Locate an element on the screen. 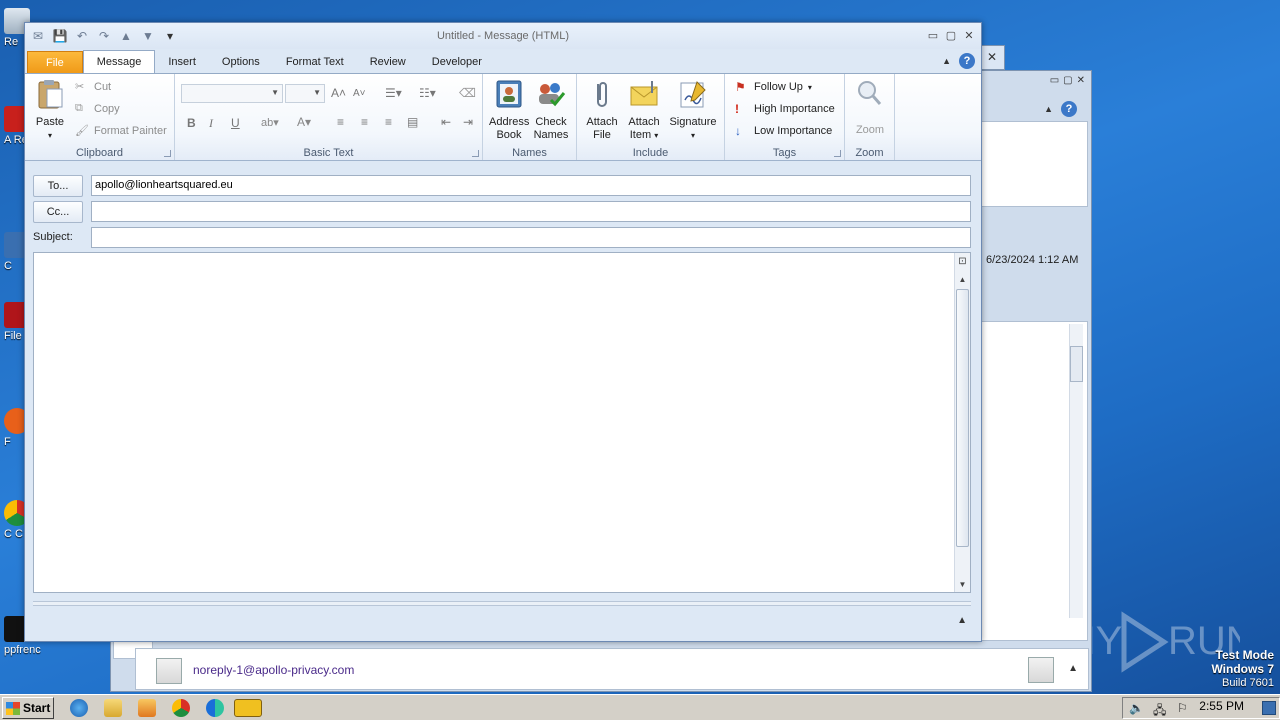 This screenshot has width=1280, height=720. body-scrollbar: ⊡ ▲ ▼ is located at coordinates (962, 422).